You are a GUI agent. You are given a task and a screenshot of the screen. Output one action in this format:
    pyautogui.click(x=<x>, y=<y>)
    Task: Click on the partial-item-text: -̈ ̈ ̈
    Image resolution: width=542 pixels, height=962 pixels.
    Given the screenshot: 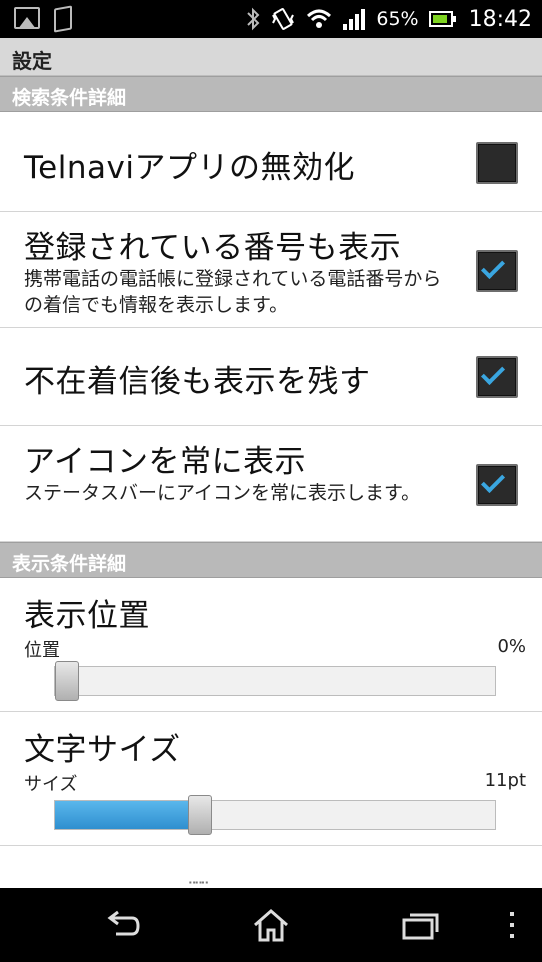 What is the action you would take?
    pyautogui.click(x=200, y=883)
    